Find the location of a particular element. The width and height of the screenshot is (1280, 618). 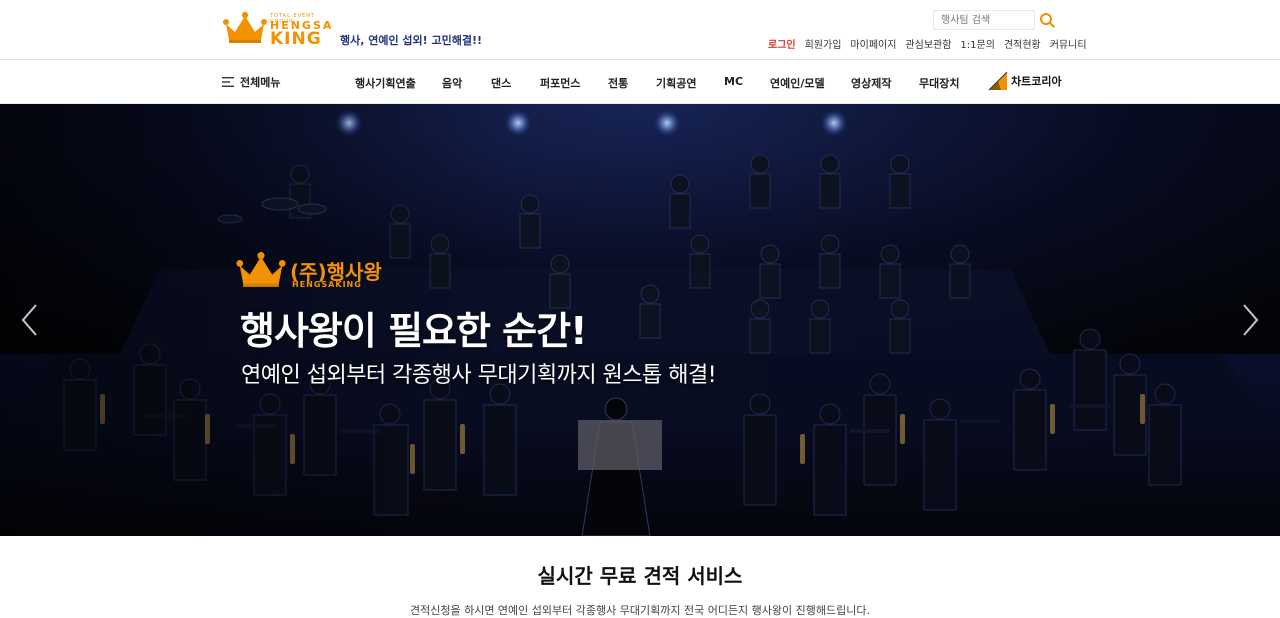

wishlist-link: 관심보관함 is located at coordinates (928, 43).